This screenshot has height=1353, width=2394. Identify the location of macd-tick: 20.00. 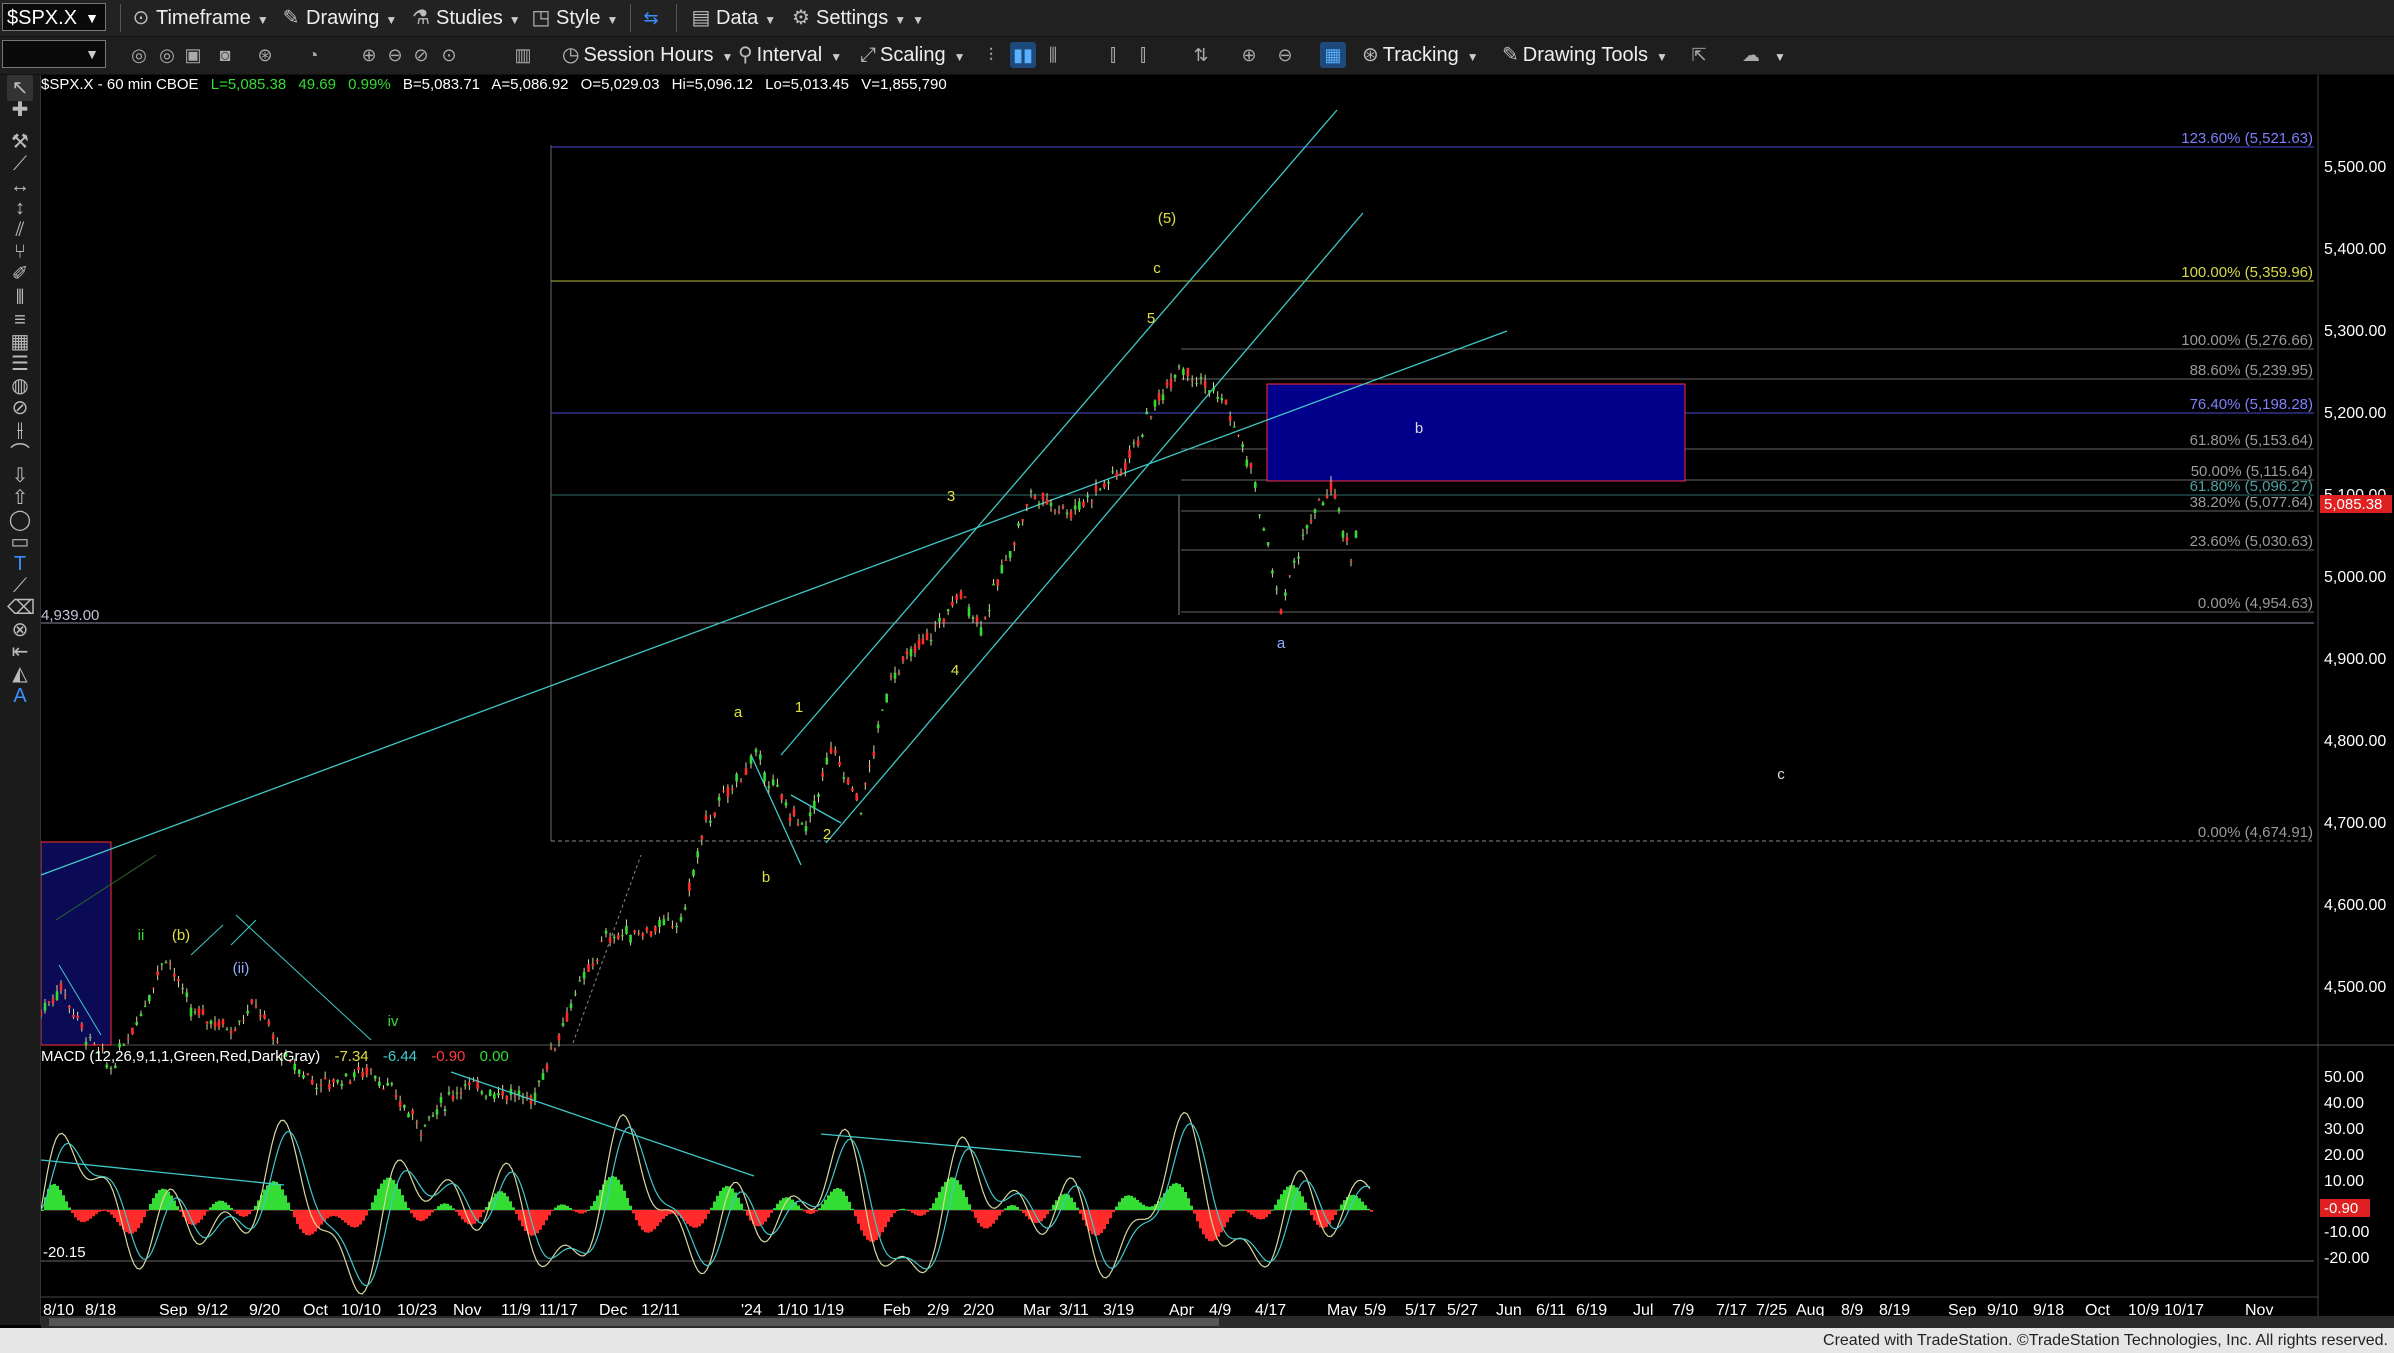
(2344, 1155).